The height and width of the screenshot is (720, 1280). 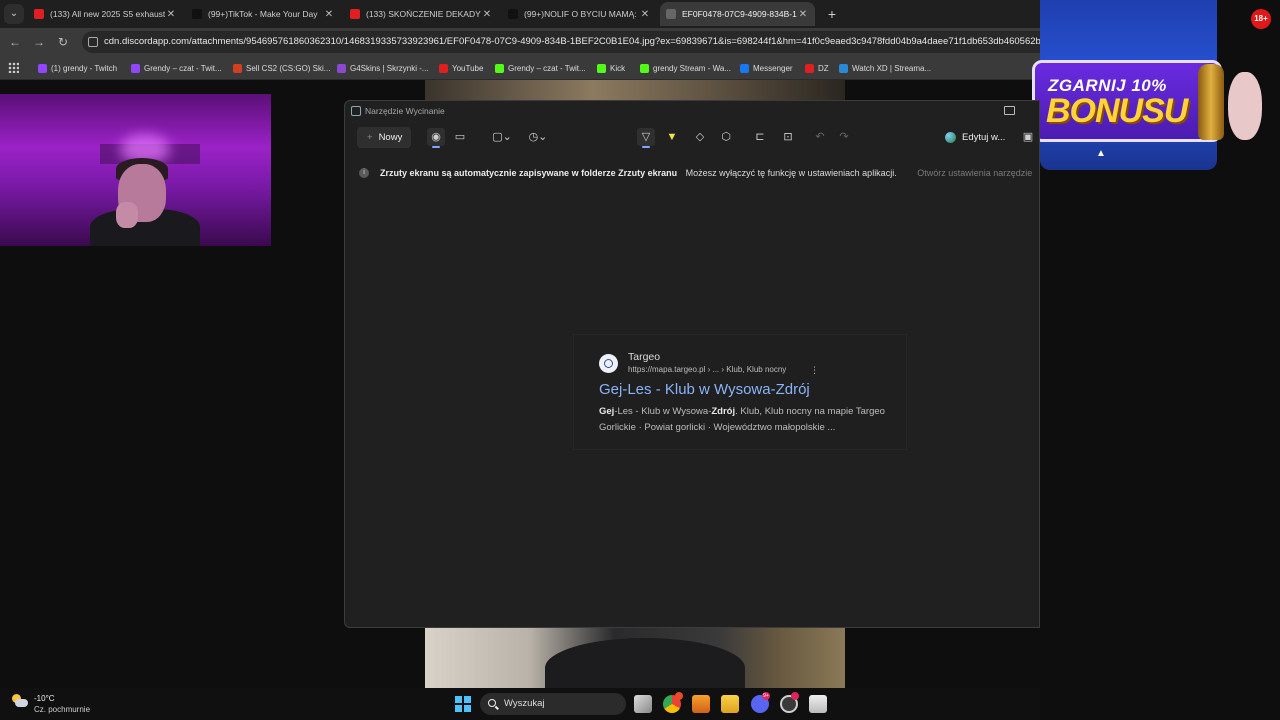 What do you see at coordinates (608, 363) in the screenshot?
I see `targeo-logo-icon` at bounding box center [608, 363].